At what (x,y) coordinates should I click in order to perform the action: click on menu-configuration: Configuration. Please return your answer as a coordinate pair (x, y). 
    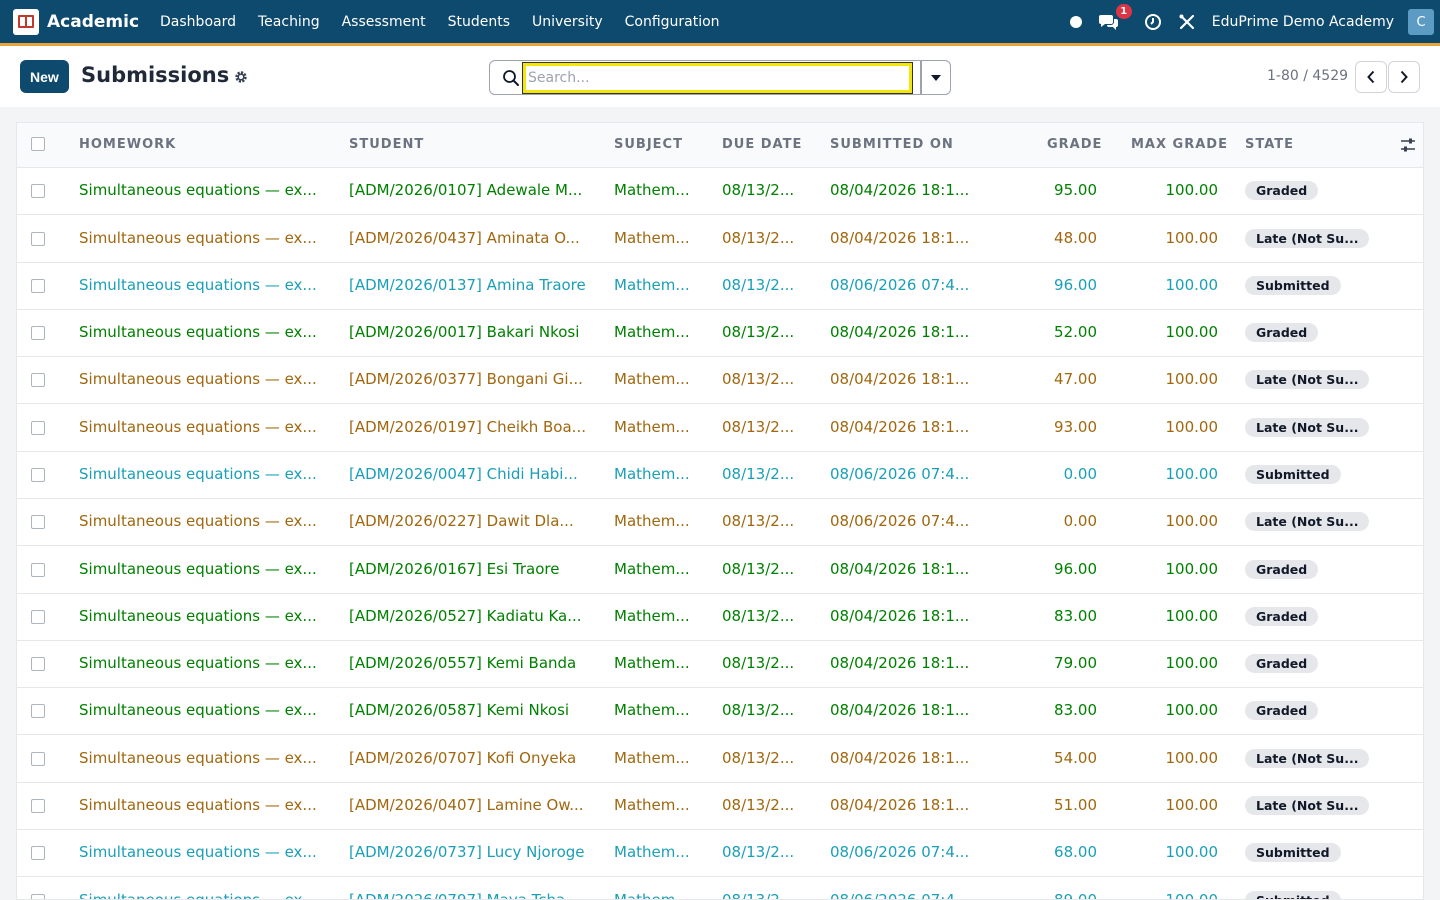
    Looking at the image, I should click on (672, 22).